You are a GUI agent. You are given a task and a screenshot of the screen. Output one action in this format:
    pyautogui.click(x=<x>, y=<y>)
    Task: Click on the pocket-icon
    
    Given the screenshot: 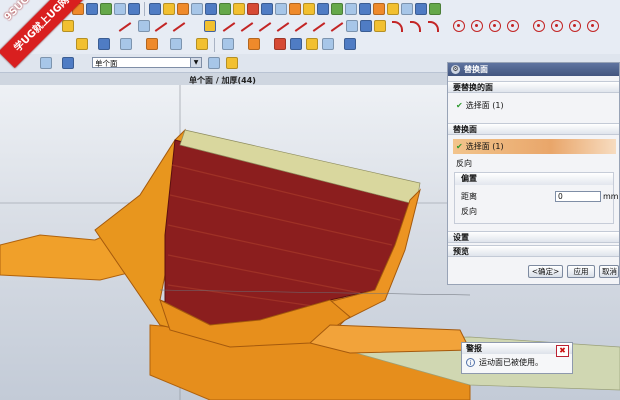 What is the action you would take?
    pyautogui.click(x=239, y=9)
    